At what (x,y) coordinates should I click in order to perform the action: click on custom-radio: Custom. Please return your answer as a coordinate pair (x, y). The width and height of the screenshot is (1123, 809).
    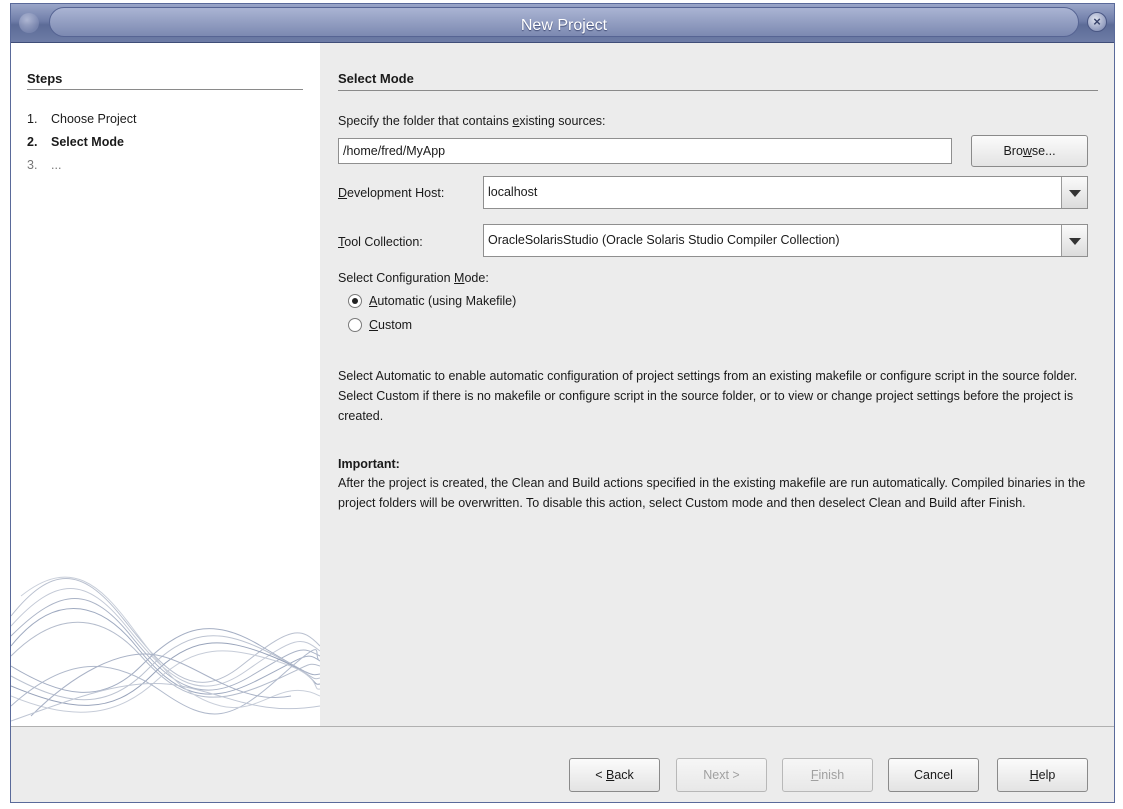
    Looking at the image, I should click on (380, 325).